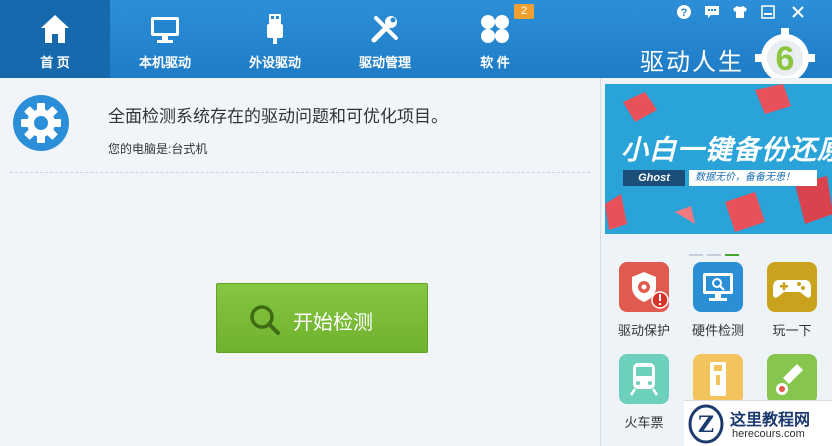 The width and height of the screenshot is (832, 446). I want to click on close-icon, so click(798, 12).